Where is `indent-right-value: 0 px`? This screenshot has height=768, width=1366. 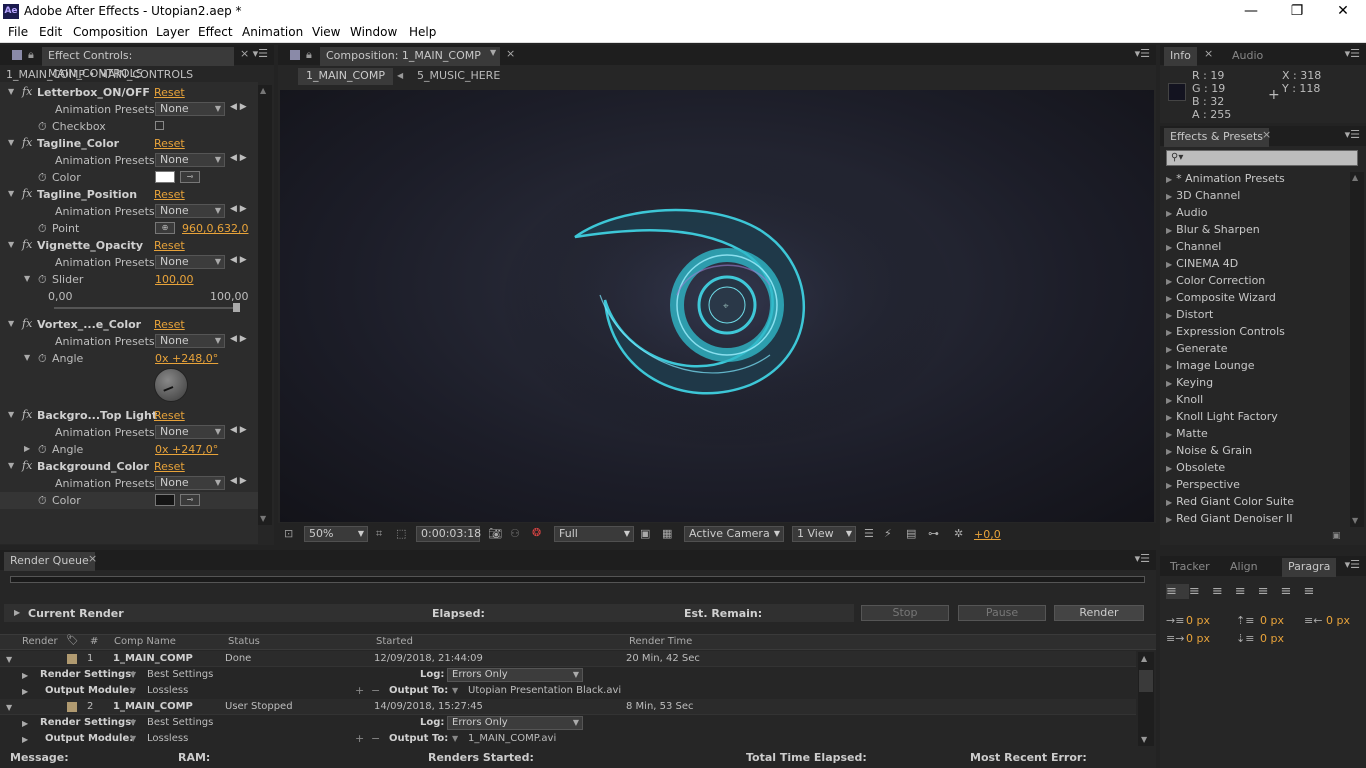
indent-right-value: 0 px is located at coordinates (1338, 620).